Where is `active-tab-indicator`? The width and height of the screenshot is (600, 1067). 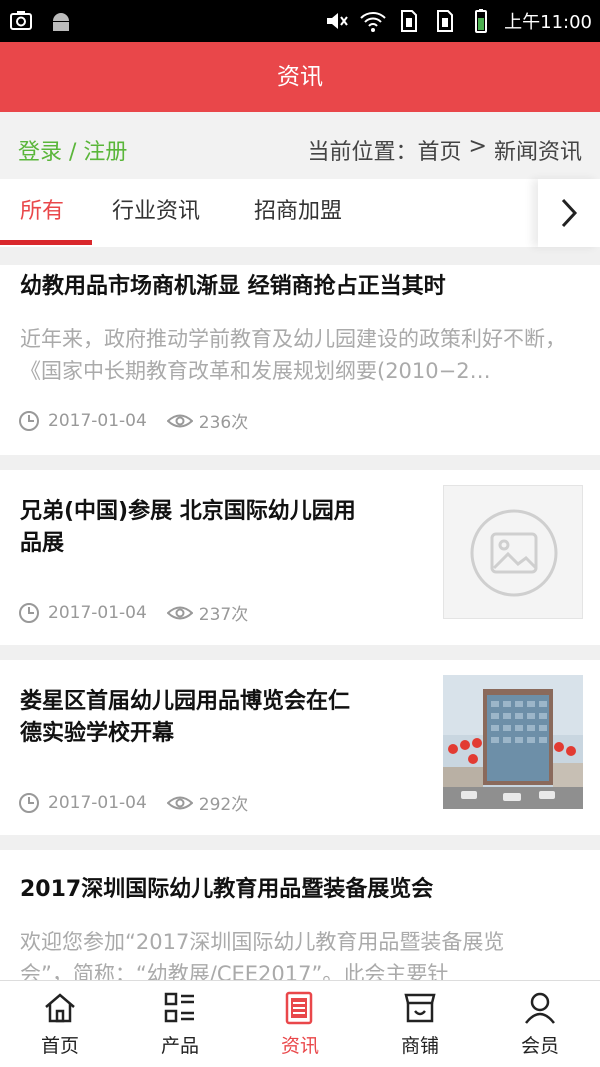 active-tab-indicator is located at coordinates (46, 242).